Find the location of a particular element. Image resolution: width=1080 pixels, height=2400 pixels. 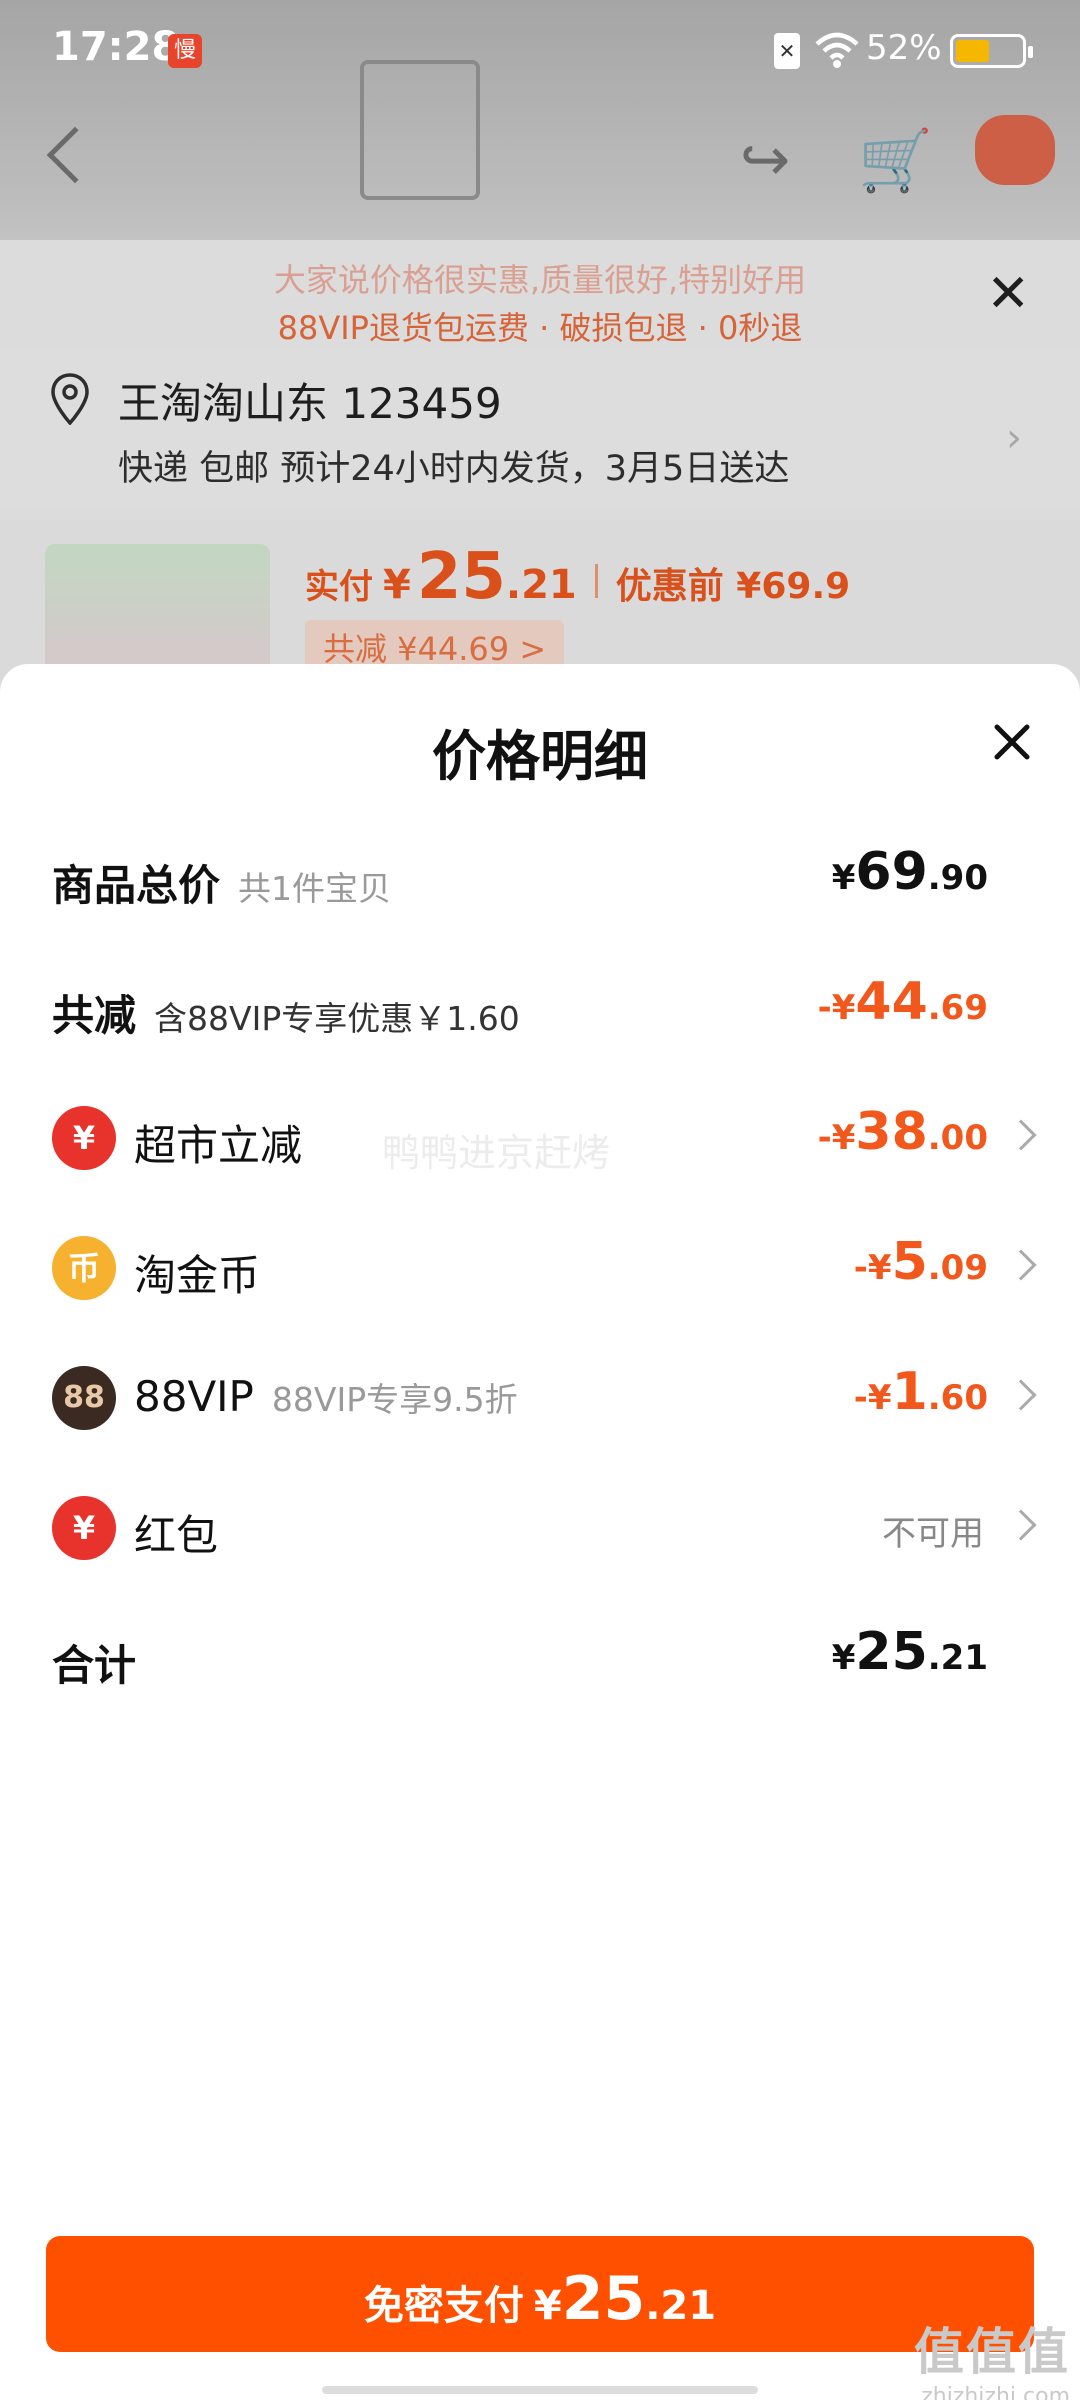

row-red-packet: ¥ 红包 不可用 is located at coordinates (540, 1526).